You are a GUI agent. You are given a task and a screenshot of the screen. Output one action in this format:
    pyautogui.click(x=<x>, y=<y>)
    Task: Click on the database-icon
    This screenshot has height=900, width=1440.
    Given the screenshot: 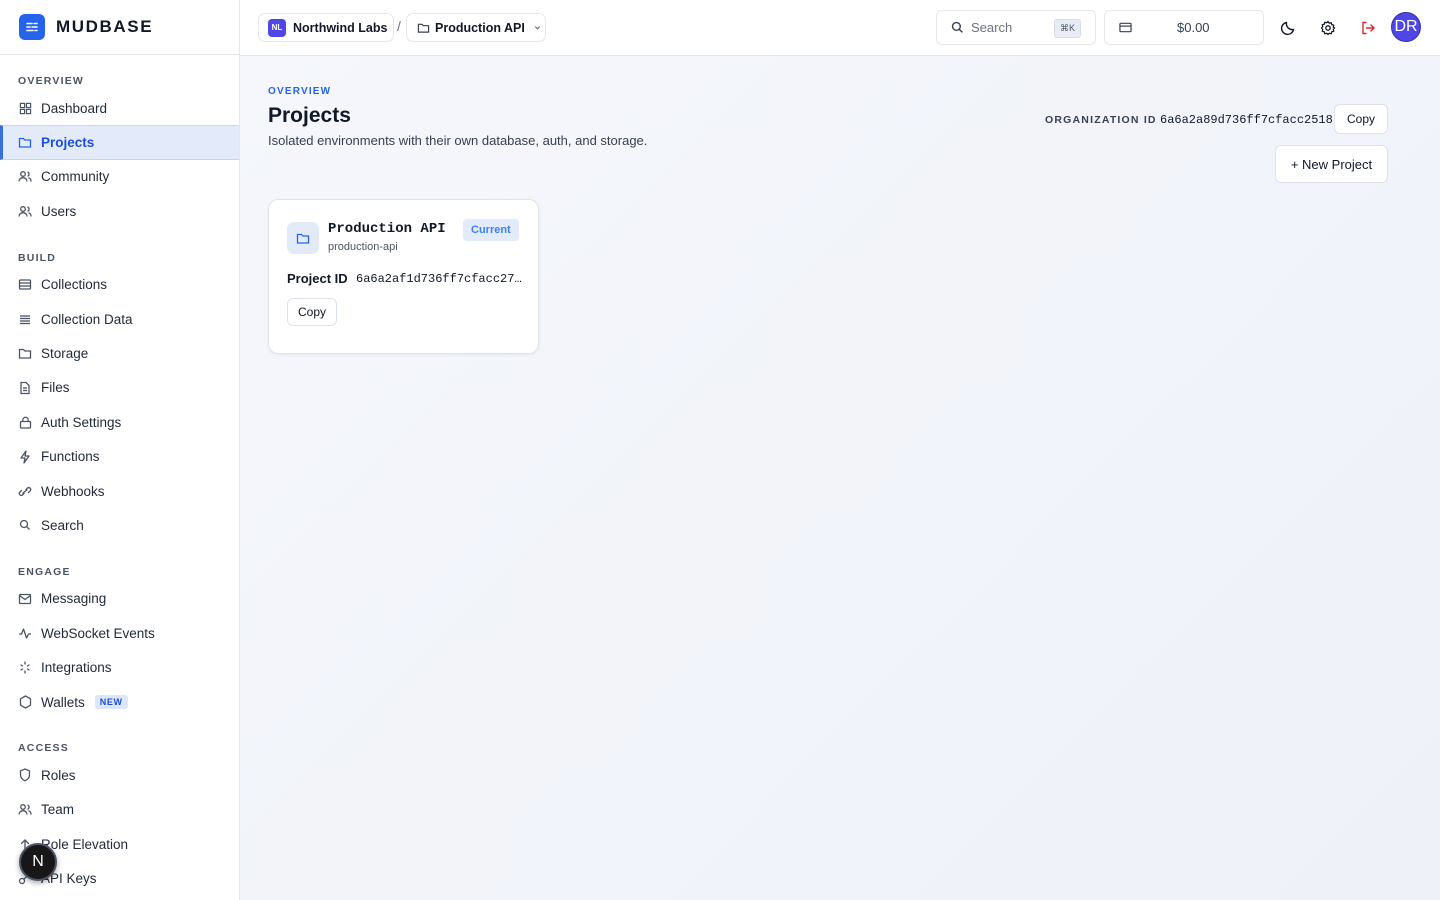 What is the action you would take?
    pyautogui.click(x=25, y=285)
    